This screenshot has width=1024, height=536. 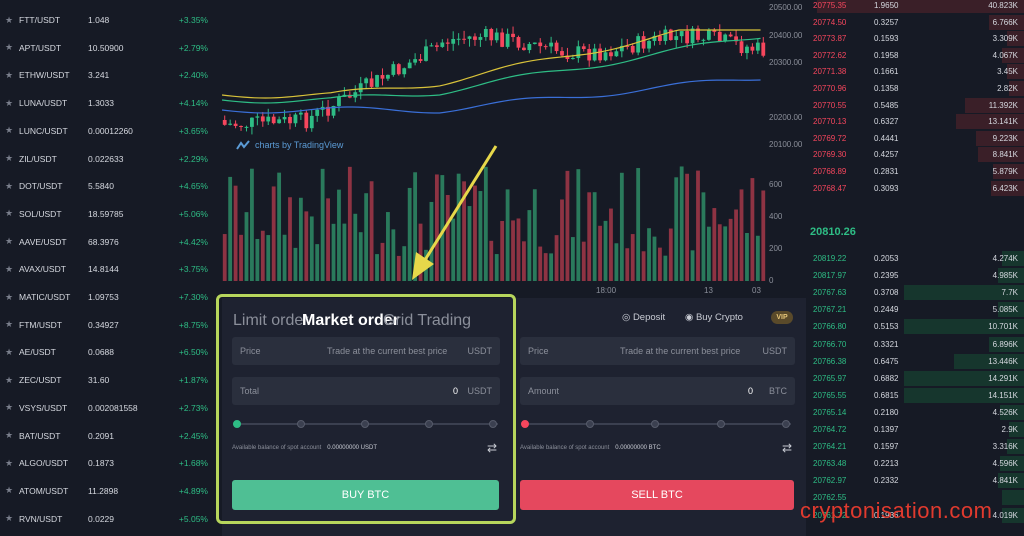 I want to click on book-qty: 0.1661, so click(x=886, y=72).